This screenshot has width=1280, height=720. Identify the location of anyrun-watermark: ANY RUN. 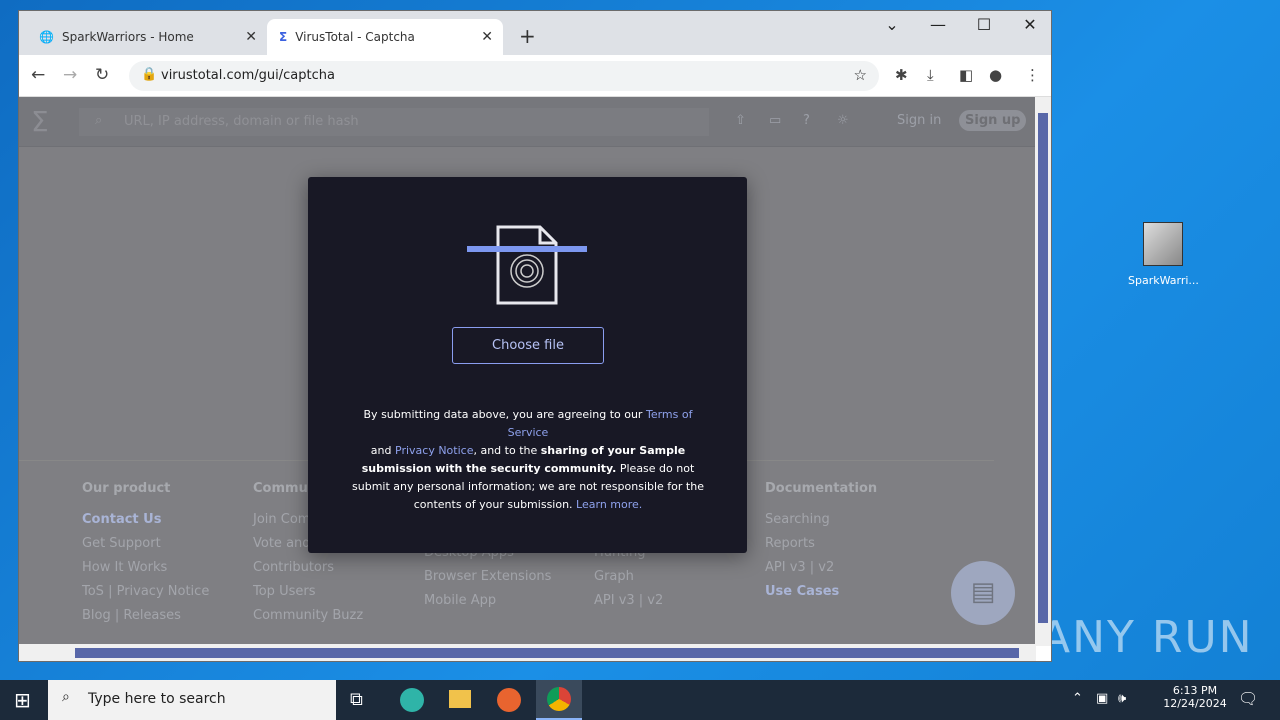
(1147, 637).